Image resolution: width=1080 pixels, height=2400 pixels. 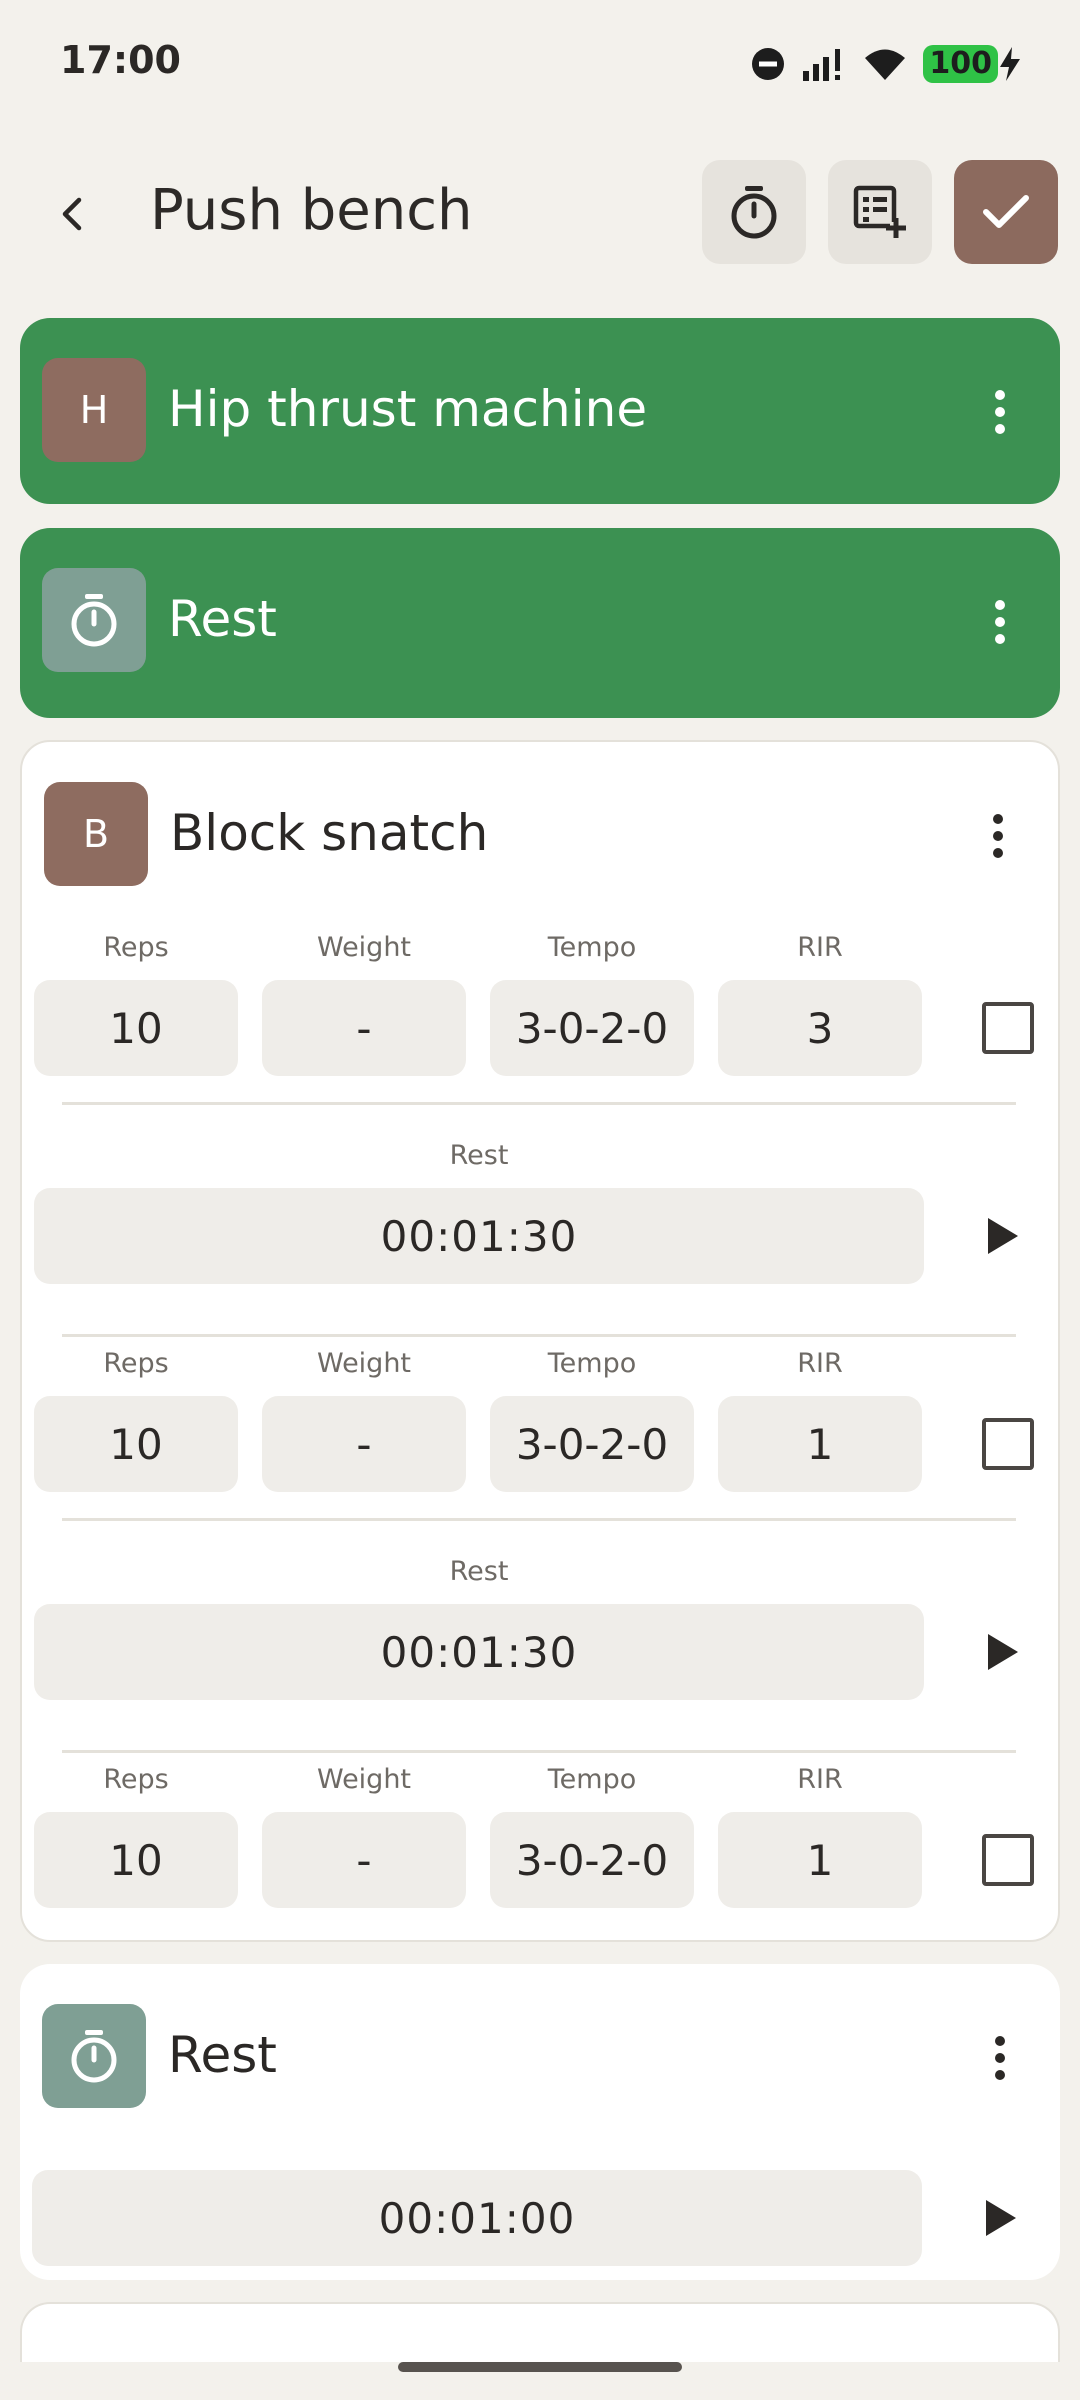 I want to click on add-to-list-button, so click(x=880, y=212).